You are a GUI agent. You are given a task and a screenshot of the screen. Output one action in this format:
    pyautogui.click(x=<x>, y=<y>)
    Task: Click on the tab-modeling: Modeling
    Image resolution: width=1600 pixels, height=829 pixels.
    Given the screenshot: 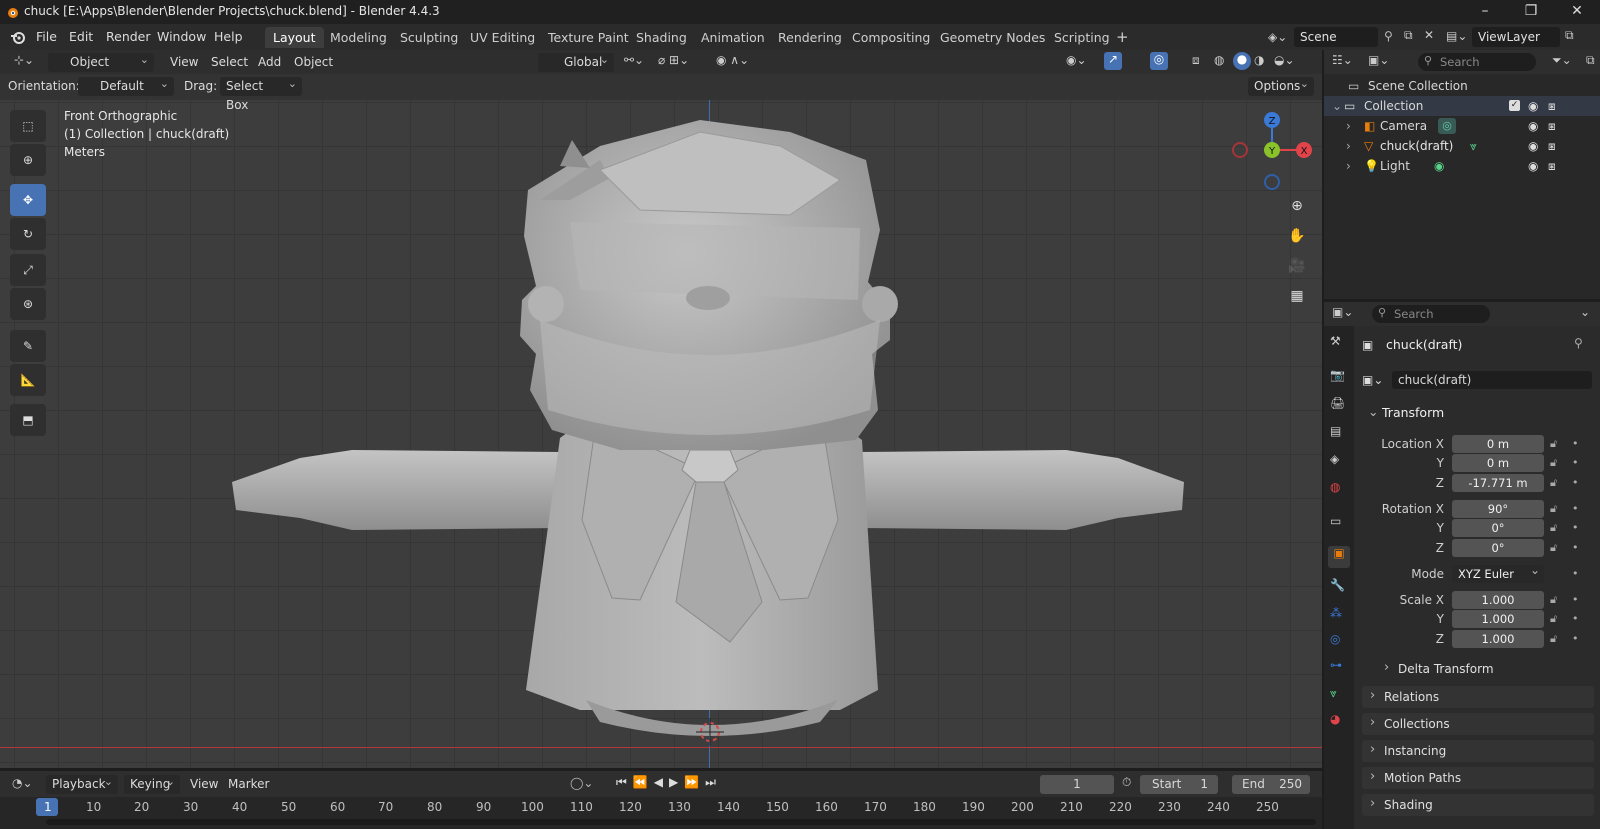 What is the action you would take?
    pyautogui.click(x=358, y=37)
    